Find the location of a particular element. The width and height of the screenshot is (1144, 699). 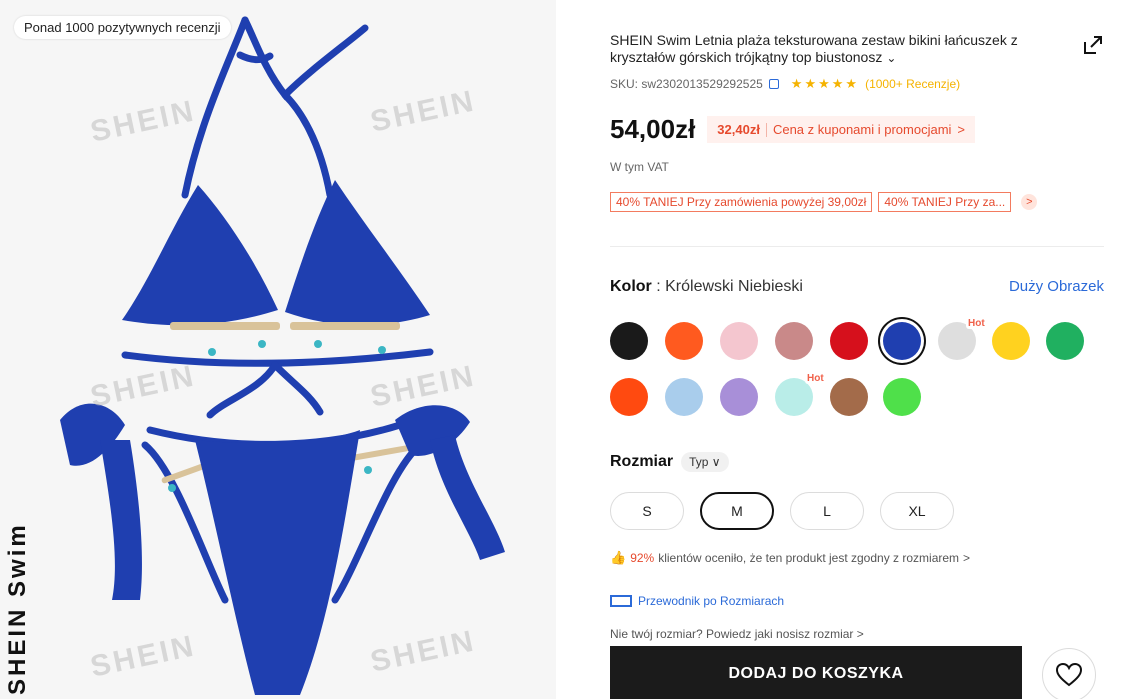

share-icon is located at coordinates (1093, 45).